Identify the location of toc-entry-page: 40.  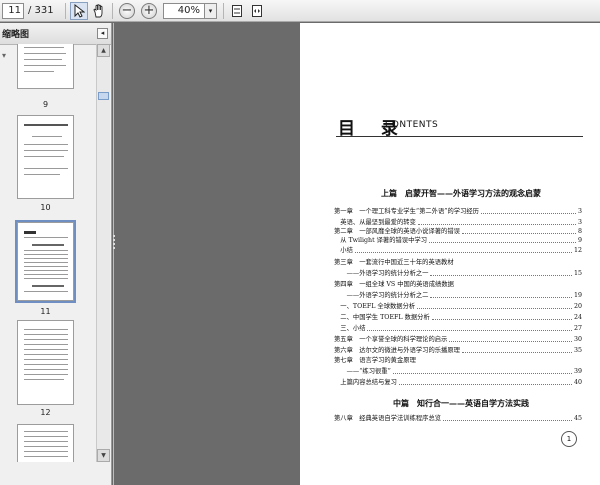
(577, 382).